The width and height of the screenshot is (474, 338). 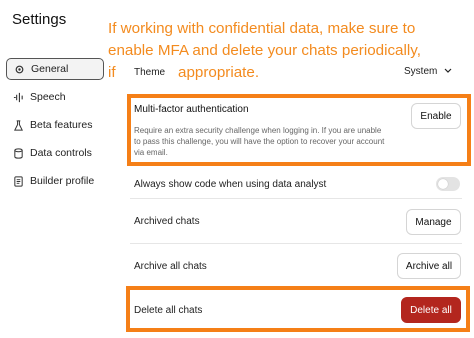 What do you see at coordinates (168, 310) in the screenshot?
I see `delete-all-label: Delete all chats` at bounding box center [168, 310].